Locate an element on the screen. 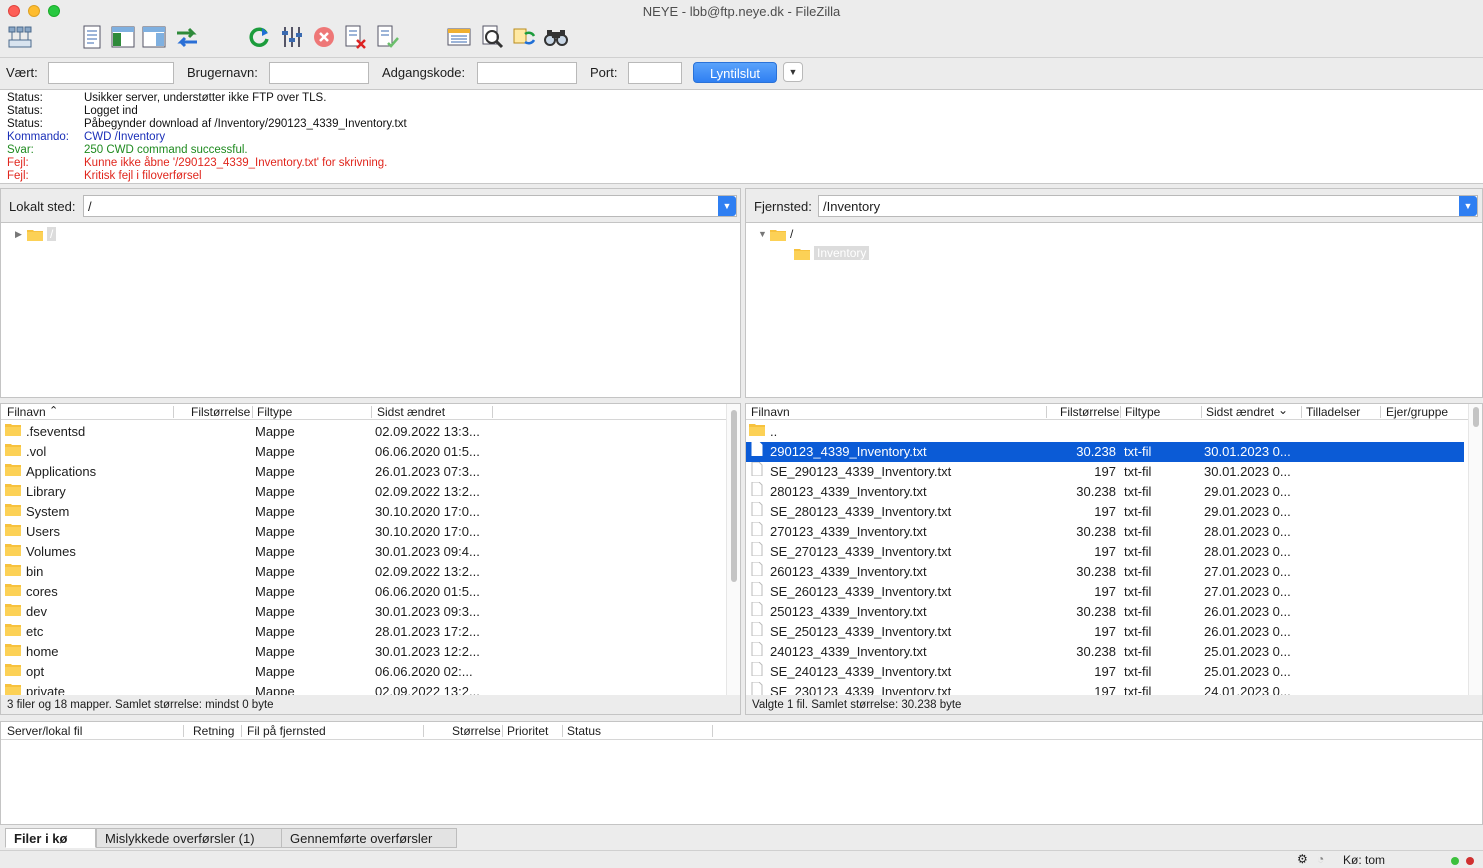 The height and width of the screenshot is (868, 1483). local-col-size: Filstørrelse is located at coordinates (220, 412).